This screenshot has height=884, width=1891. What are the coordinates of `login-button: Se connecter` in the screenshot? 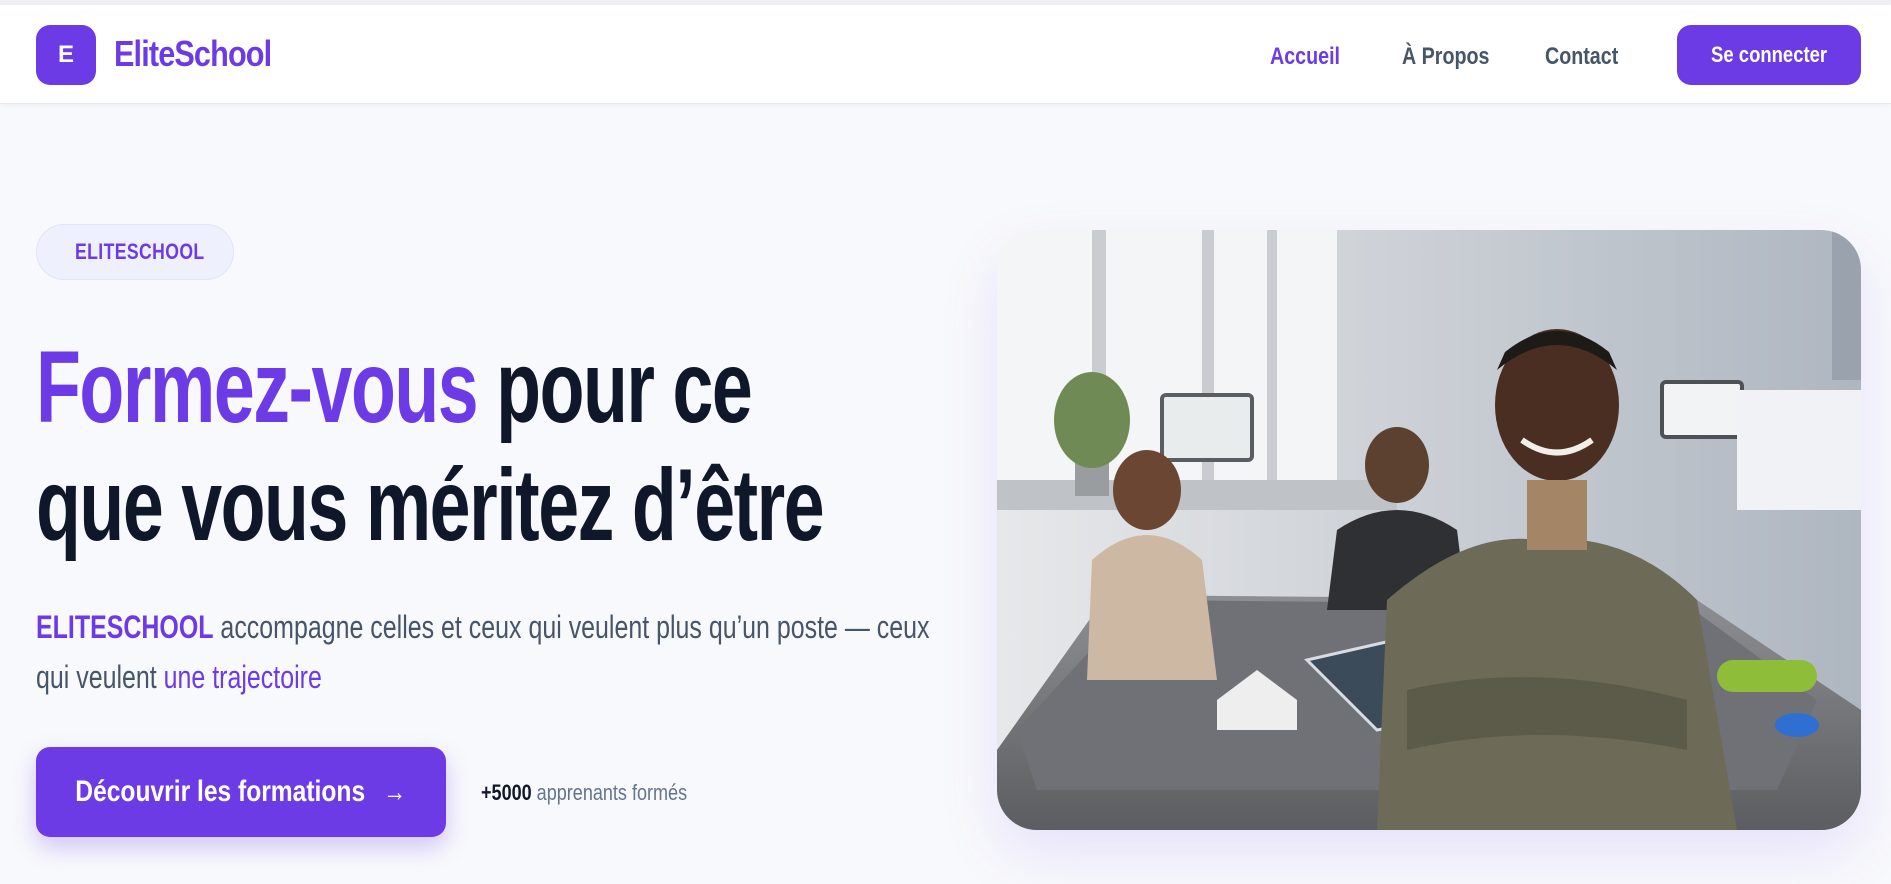 It's located at (1769, 55).